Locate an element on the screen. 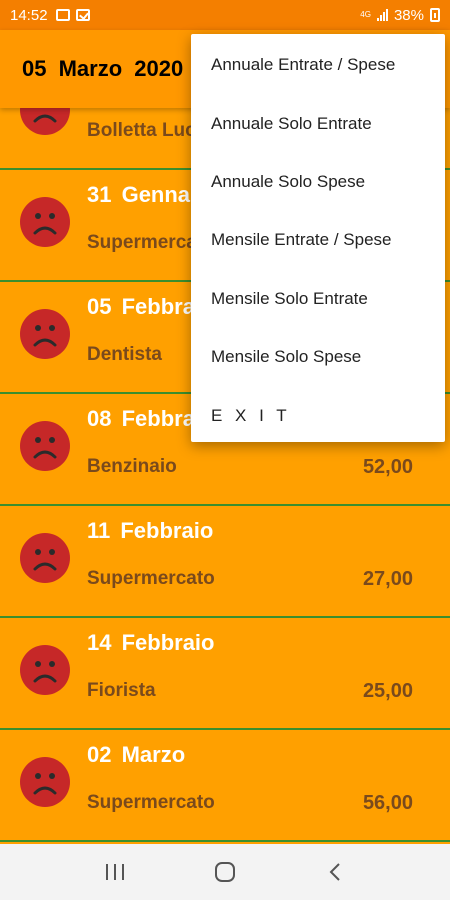 The image size is (450, 900). list-item: 02 Marzo Supermercato 56,00 is located at coordinates (225, 786).